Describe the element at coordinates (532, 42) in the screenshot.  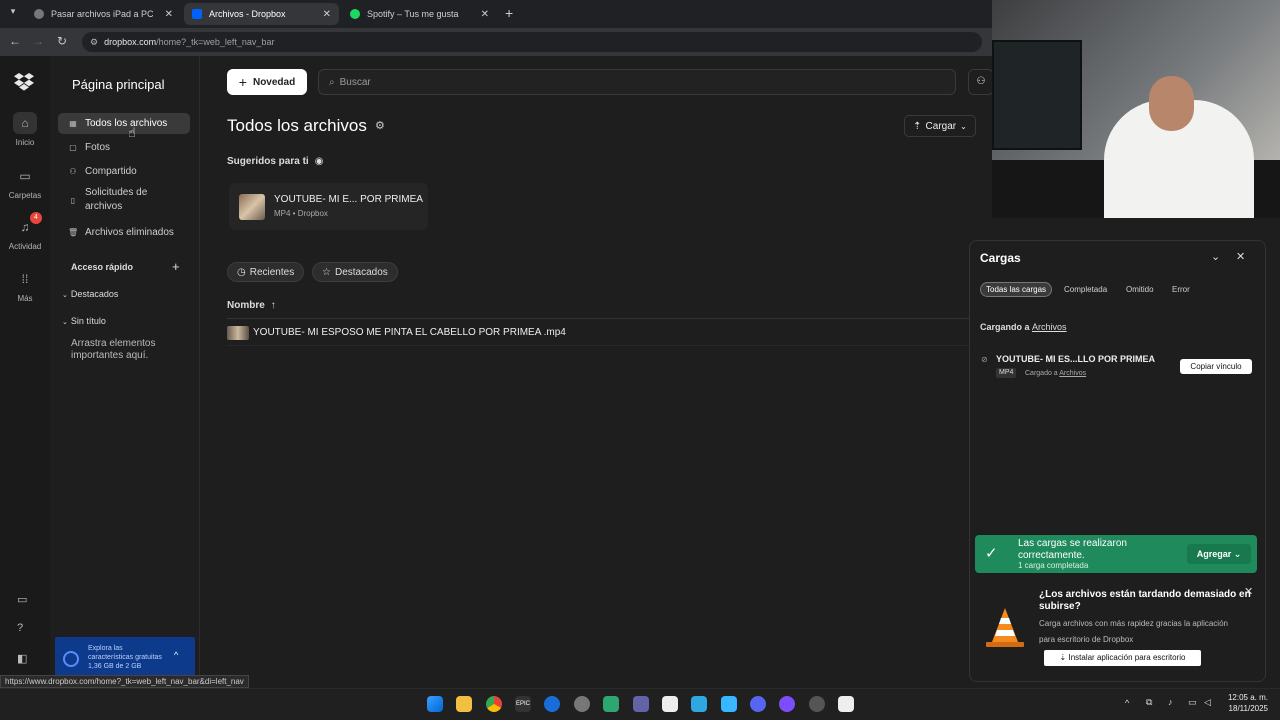
I see `url-field: ⚙ dropbox.com/home?_tk=web_left_nav_bar` at that location.